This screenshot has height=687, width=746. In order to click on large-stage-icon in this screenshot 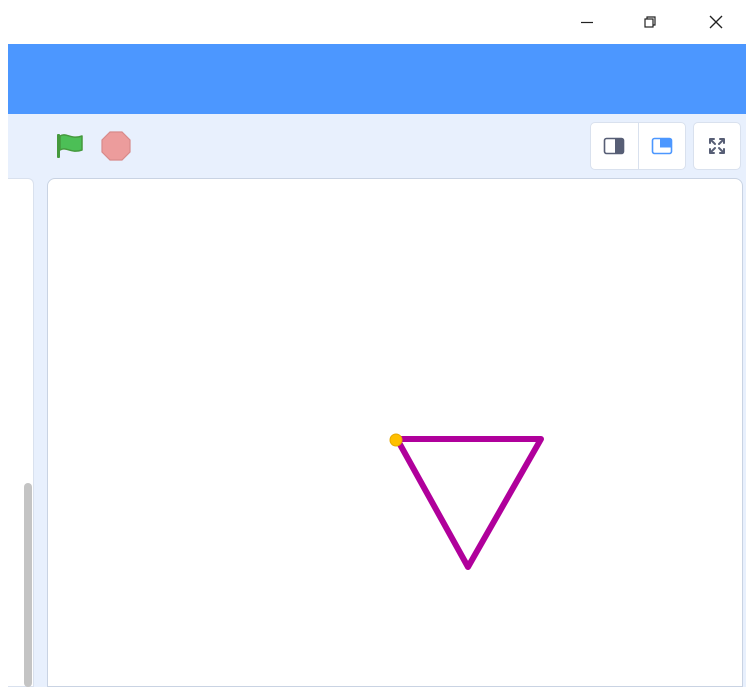, I will do `click(662, 146)`.